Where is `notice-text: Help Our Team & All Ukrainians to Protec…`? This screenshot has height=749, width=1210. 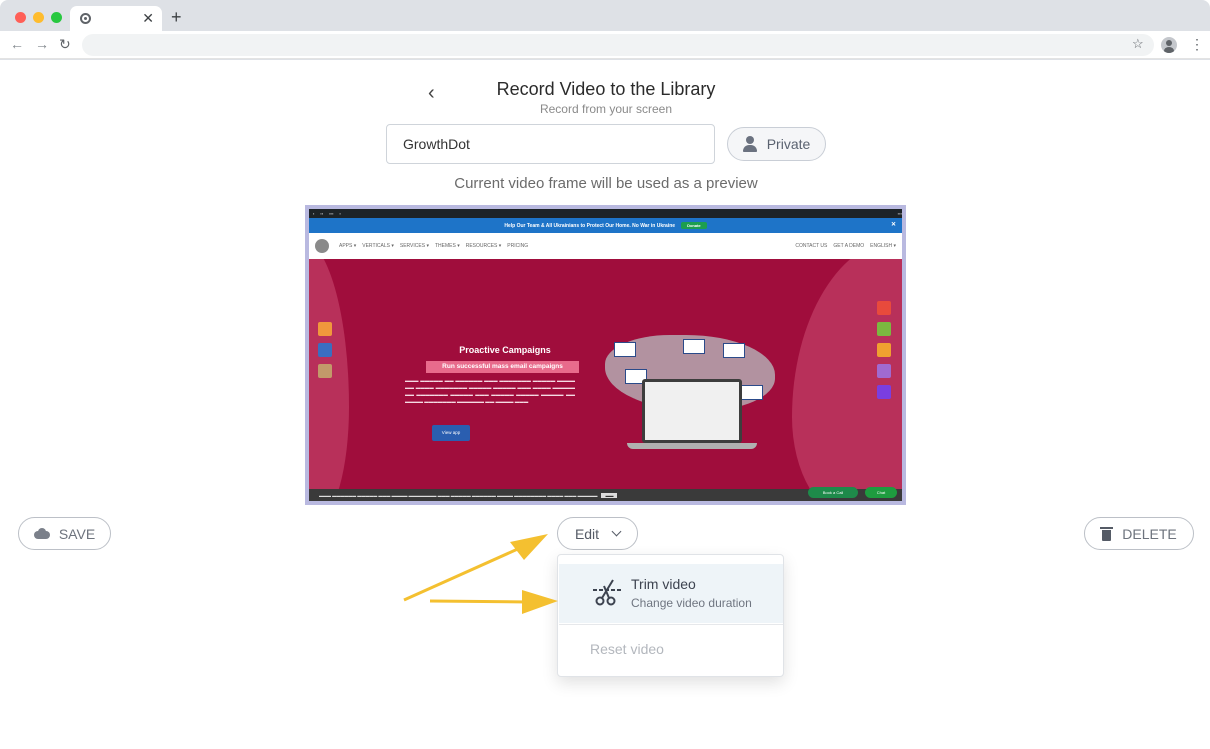
notice-text: Help Our Team & All Ukrainians to Protec… is located at coordinates (590, 225).